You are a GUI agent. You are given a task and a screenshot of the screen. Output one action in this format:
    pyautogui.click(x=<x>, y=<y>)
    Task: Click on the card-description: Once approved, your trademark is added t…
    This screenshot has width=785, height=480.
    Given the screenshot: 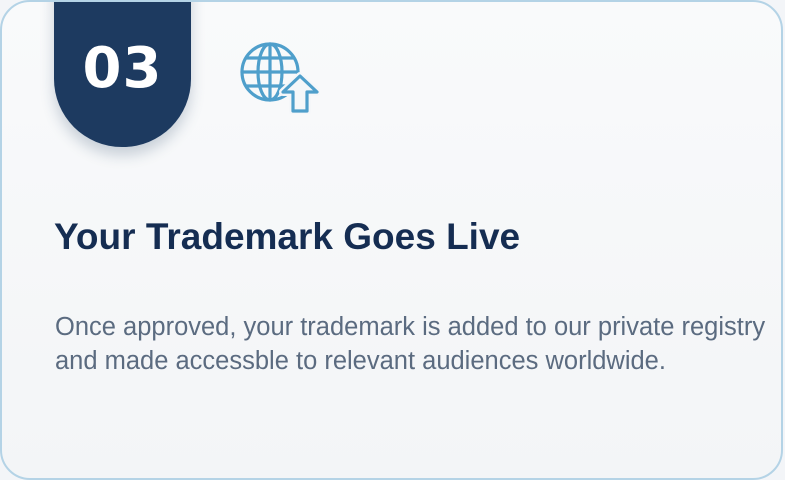 What is the action you would take?
    pyautogui.click(x=410, y=344)
    